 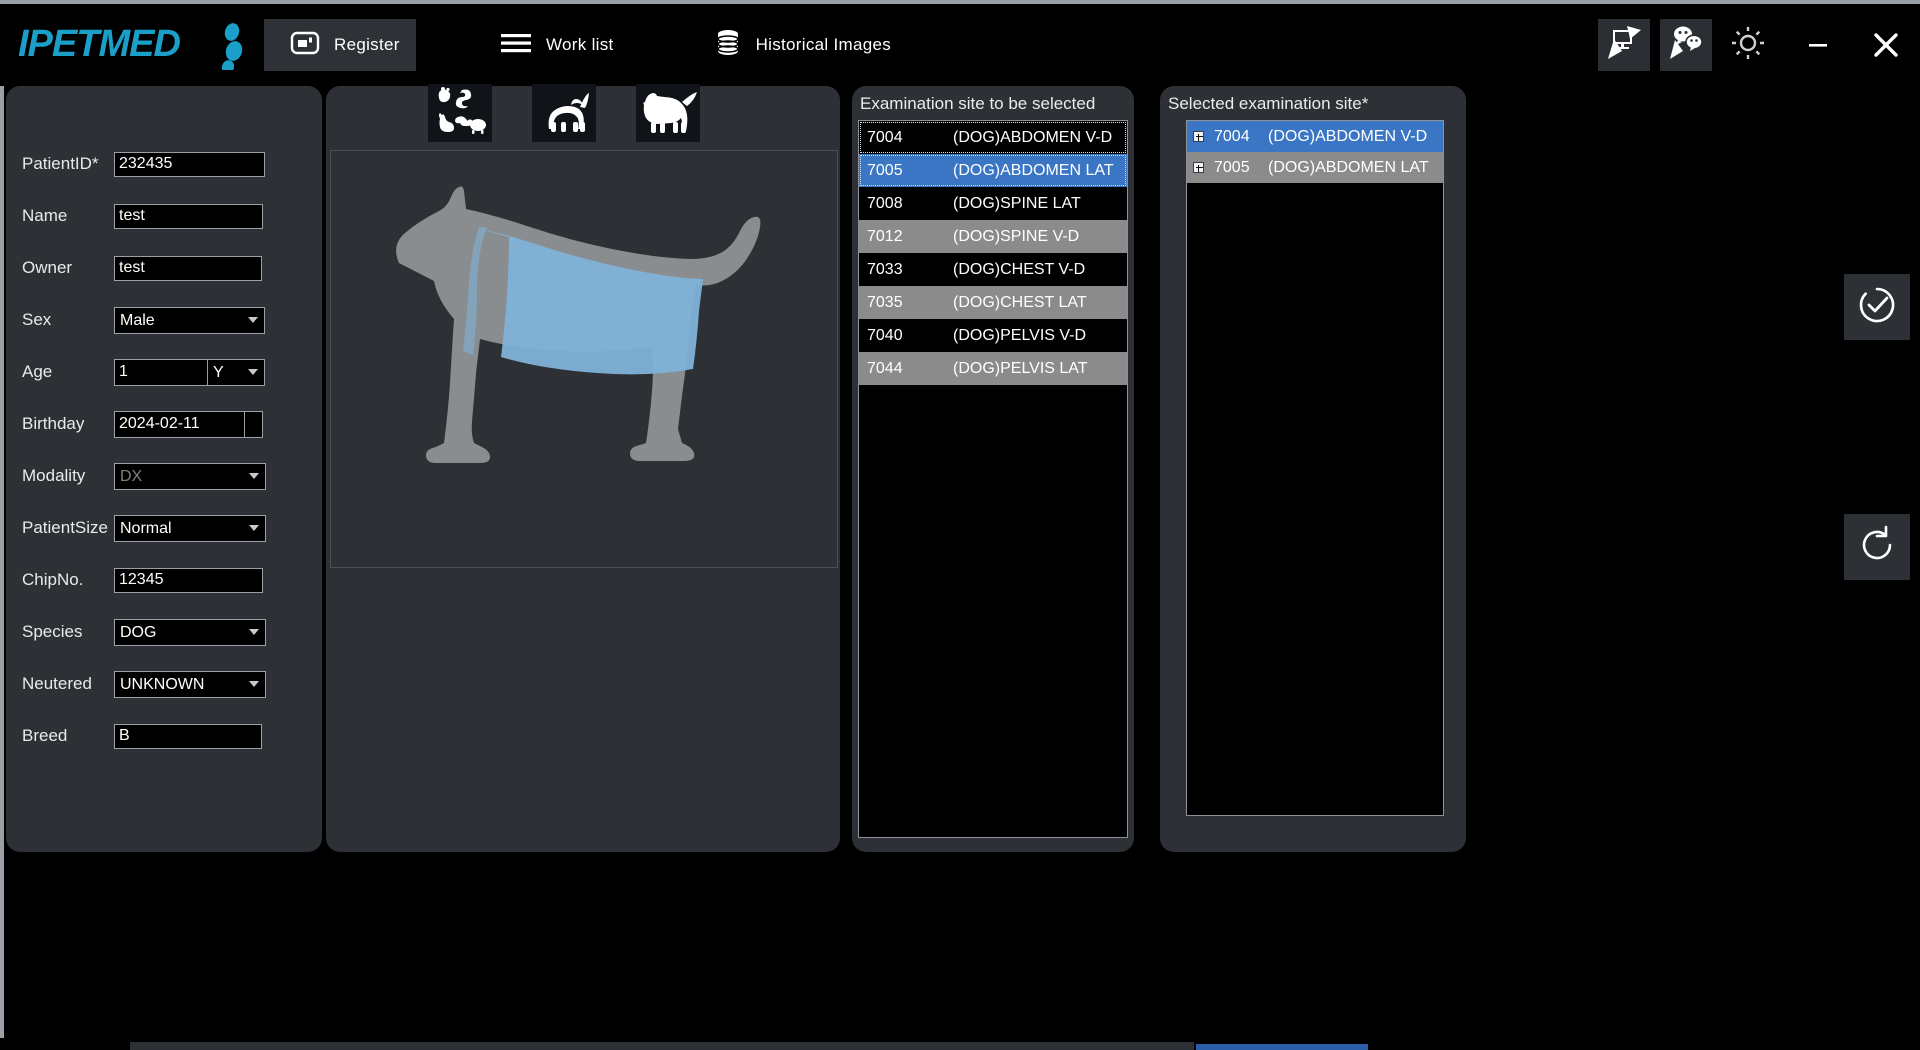 I want to click on list-item: 7040 (DOG)PELVIS V-D, so click(x=993, y=335).